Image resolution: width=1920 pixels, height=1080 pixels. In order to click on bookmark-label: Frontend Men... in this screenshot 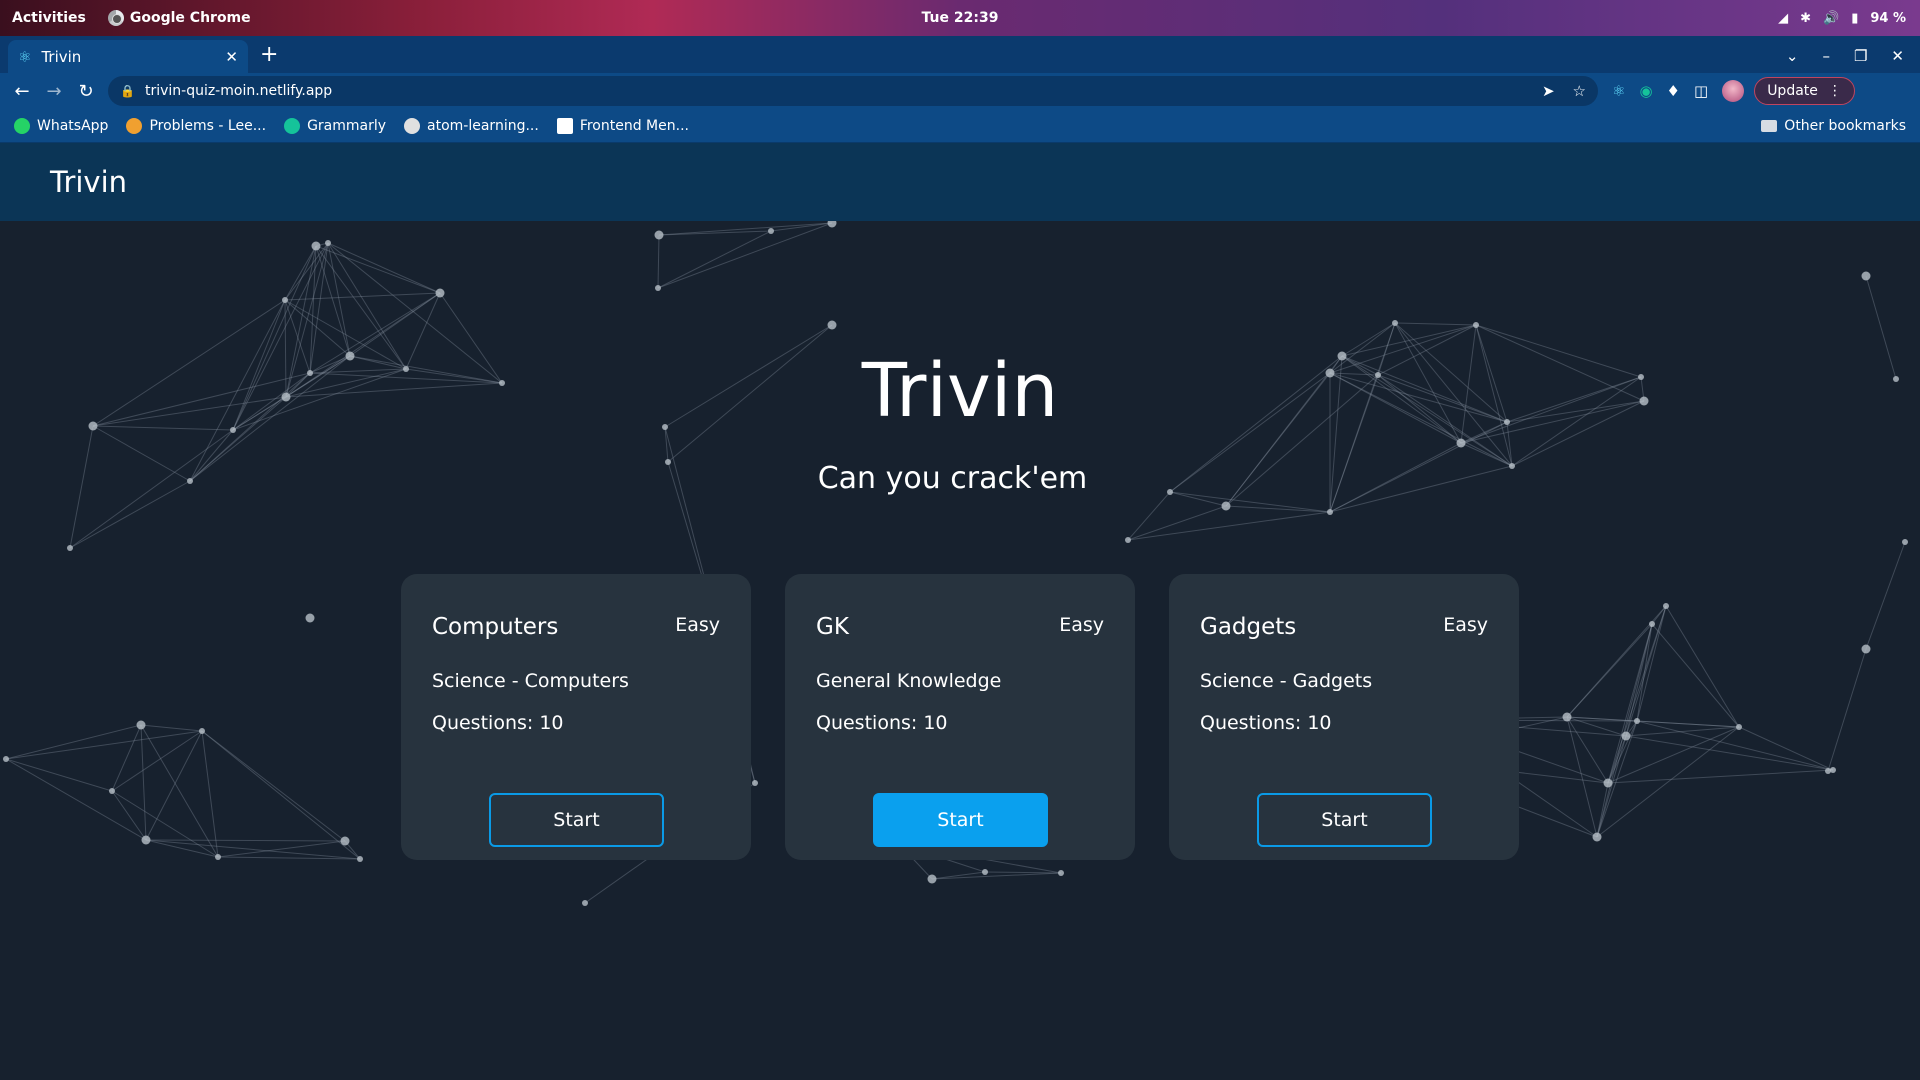, I will do `click(634, 125)`.